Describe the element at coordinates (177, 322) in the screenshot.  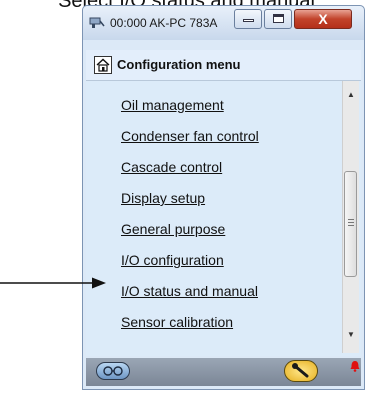
I see `menu-item-sensor-calibration: Sensor calibration` at that location.